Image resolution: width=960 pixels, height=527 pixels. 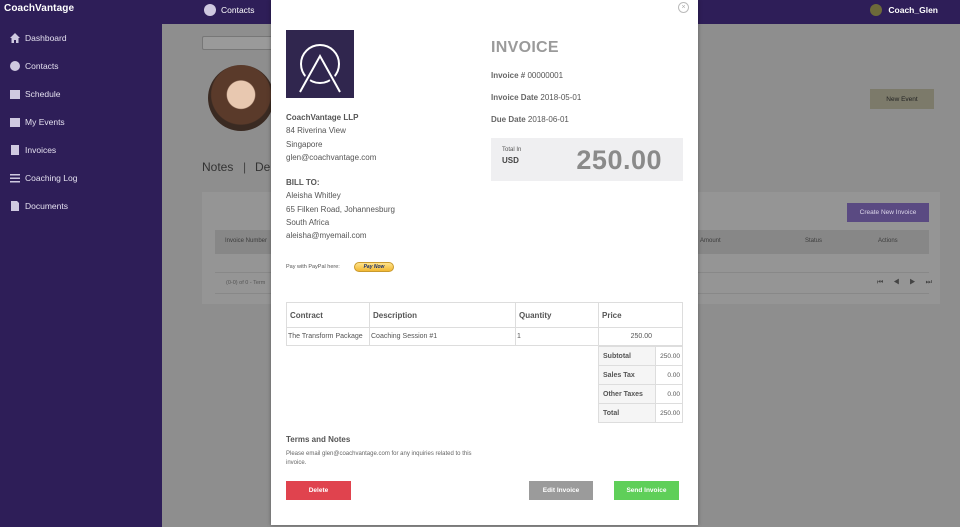 I want to click on sidebar-item-my-events: My Events, so click(x=81, y=122).